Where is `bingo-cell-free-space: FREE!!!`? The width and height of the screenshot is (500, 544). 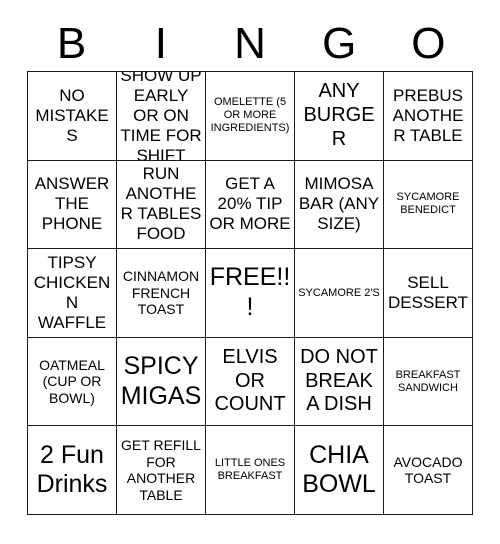 bingo-cell-free-space: FREE!!! is located at coordinates (250, 293).